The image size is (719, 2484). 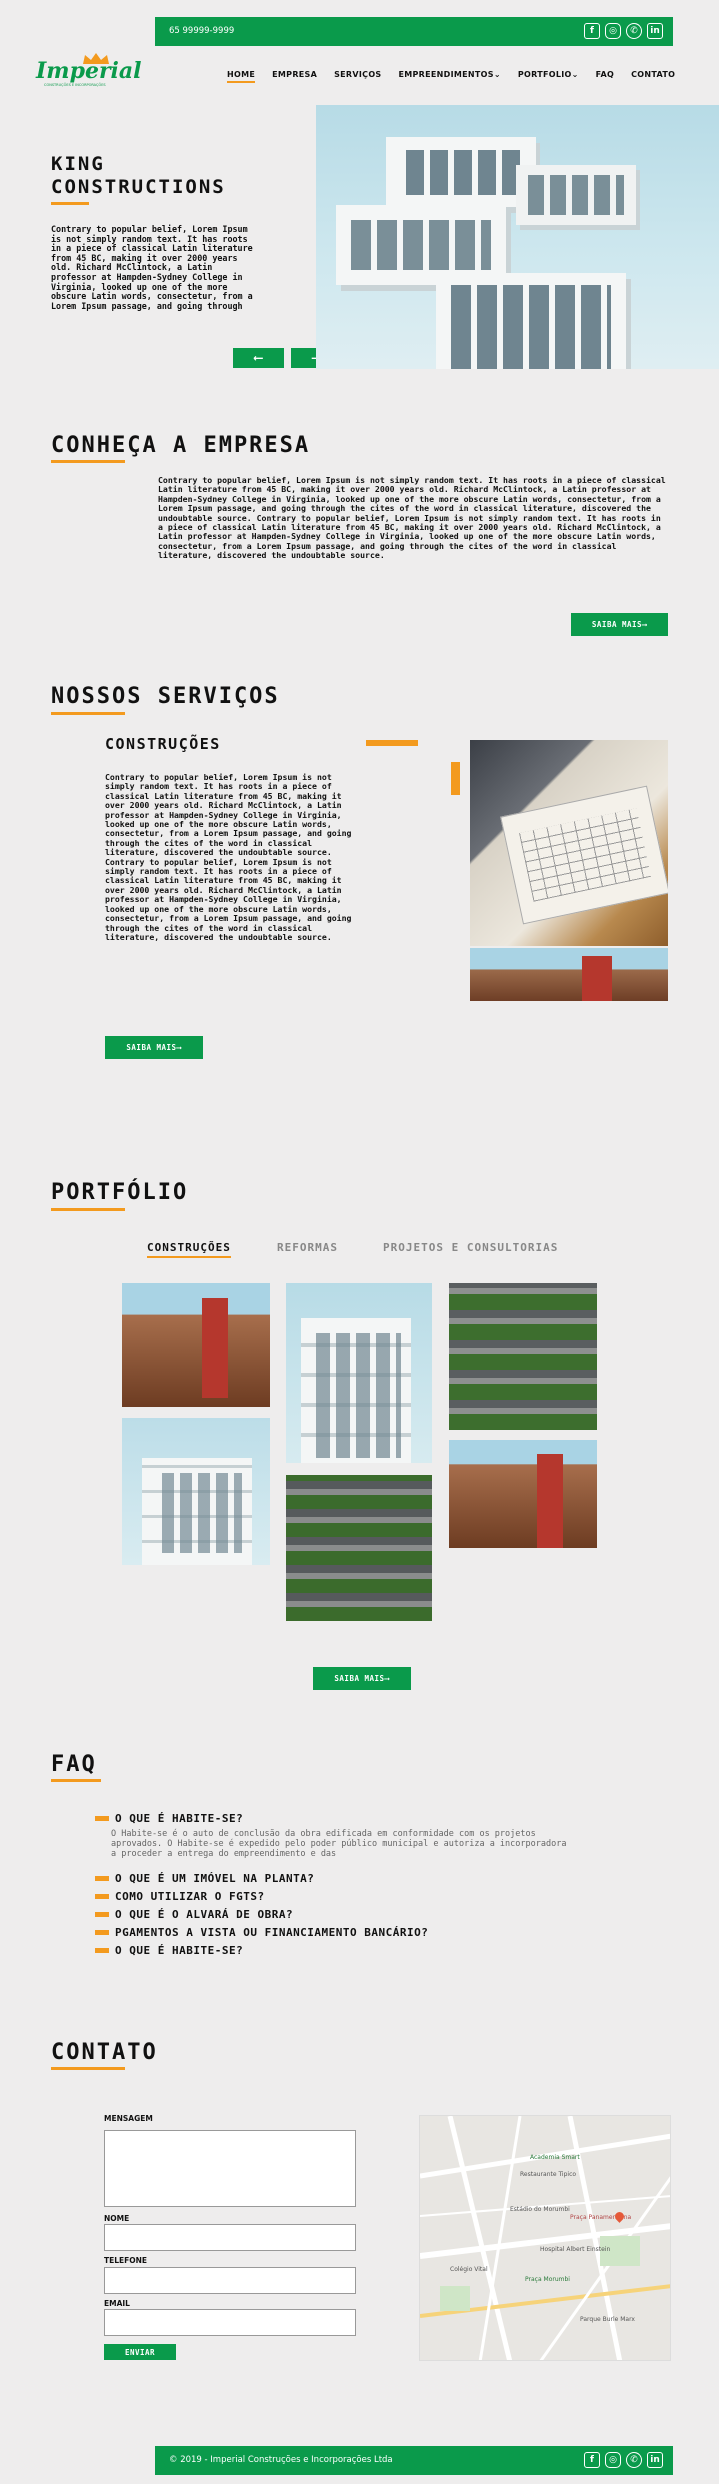 I want to click on map-label-2: Restaurante Tipico, so click(x=548, y=2174).